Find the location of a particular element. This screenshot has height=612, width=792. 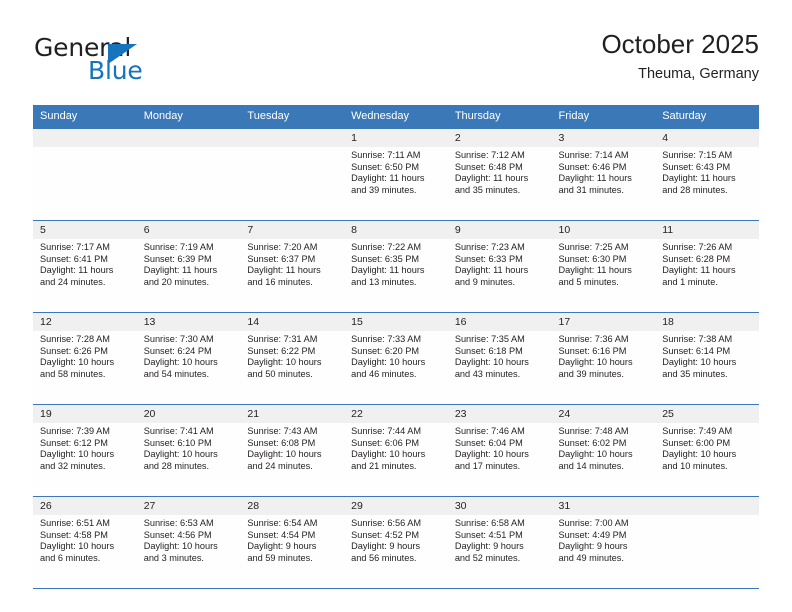

daylight-text-line2: and 39 minutes. is located at coordinates (384, 189).